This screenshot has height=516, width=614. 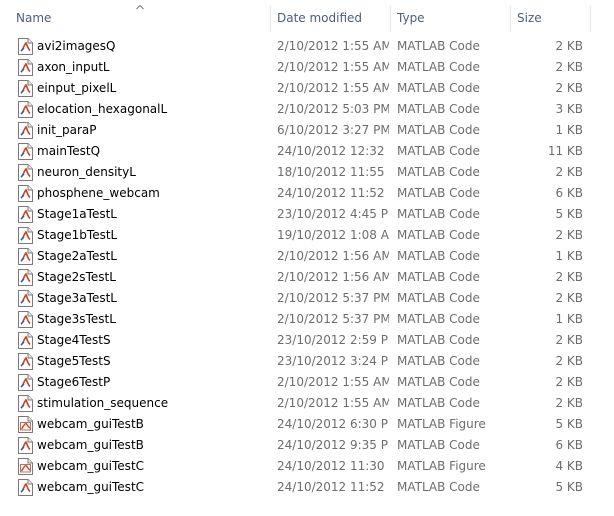 I want to click on file-type: MATLAB Figure, so click(x=441, y=466).